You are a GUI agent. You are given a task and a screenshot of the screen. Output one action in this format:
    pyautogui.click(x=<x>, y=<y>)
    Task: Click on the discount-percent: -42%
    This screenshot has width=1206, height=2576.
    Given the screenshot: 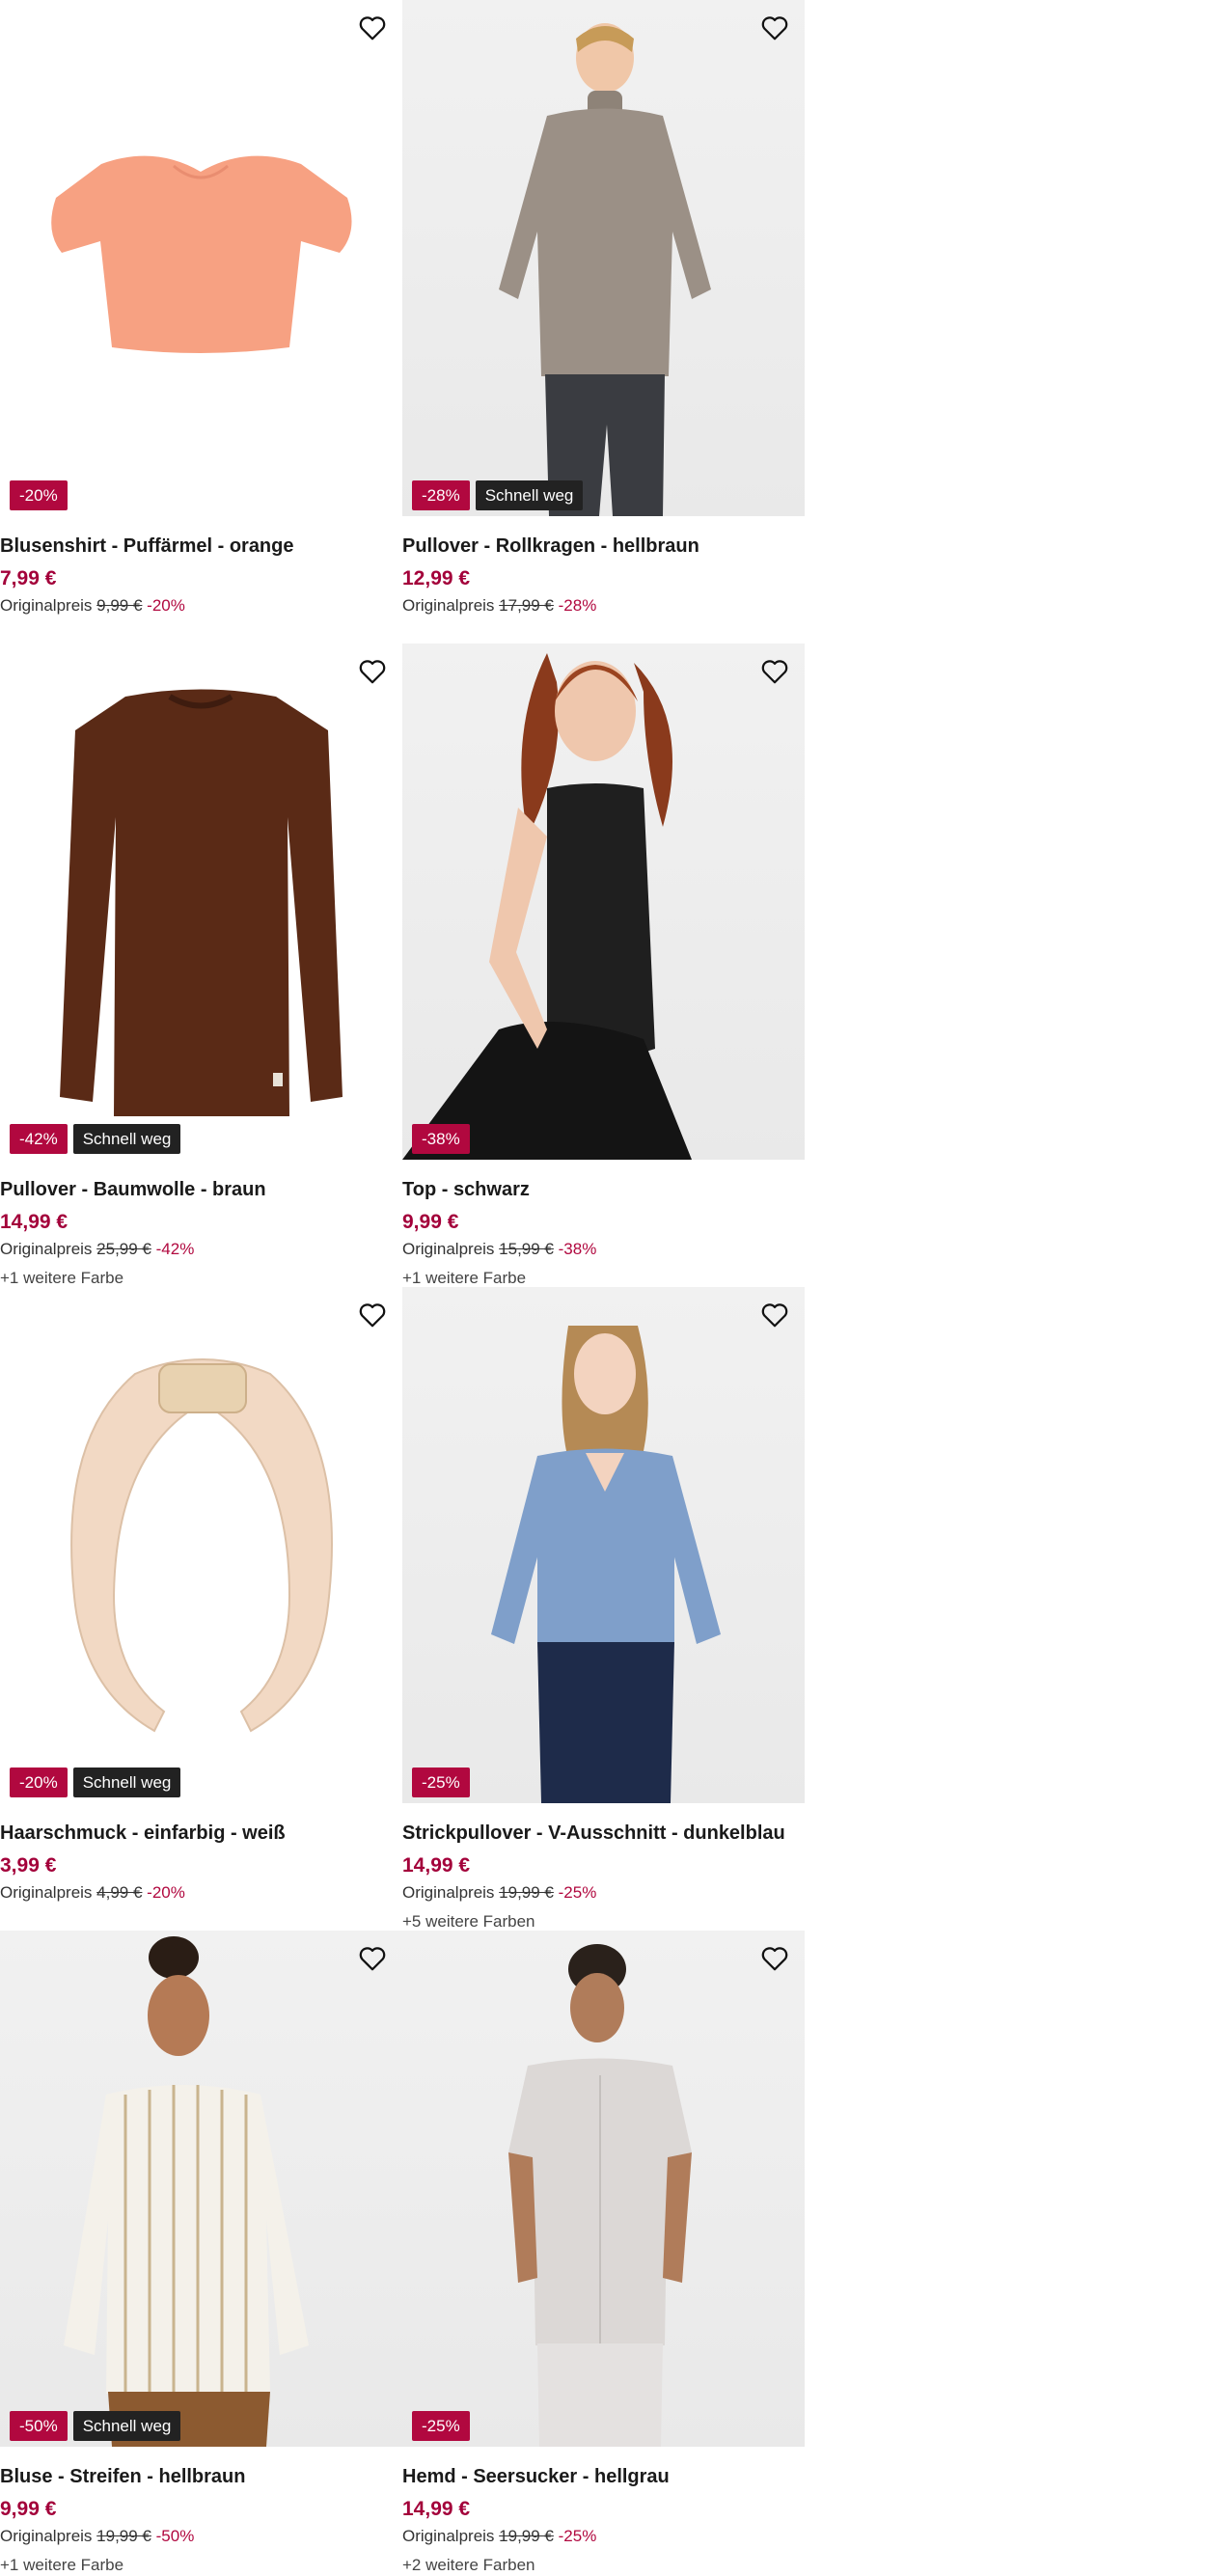 What is the action you would take?
    pyautogui.click(x=175, y=1249)
    